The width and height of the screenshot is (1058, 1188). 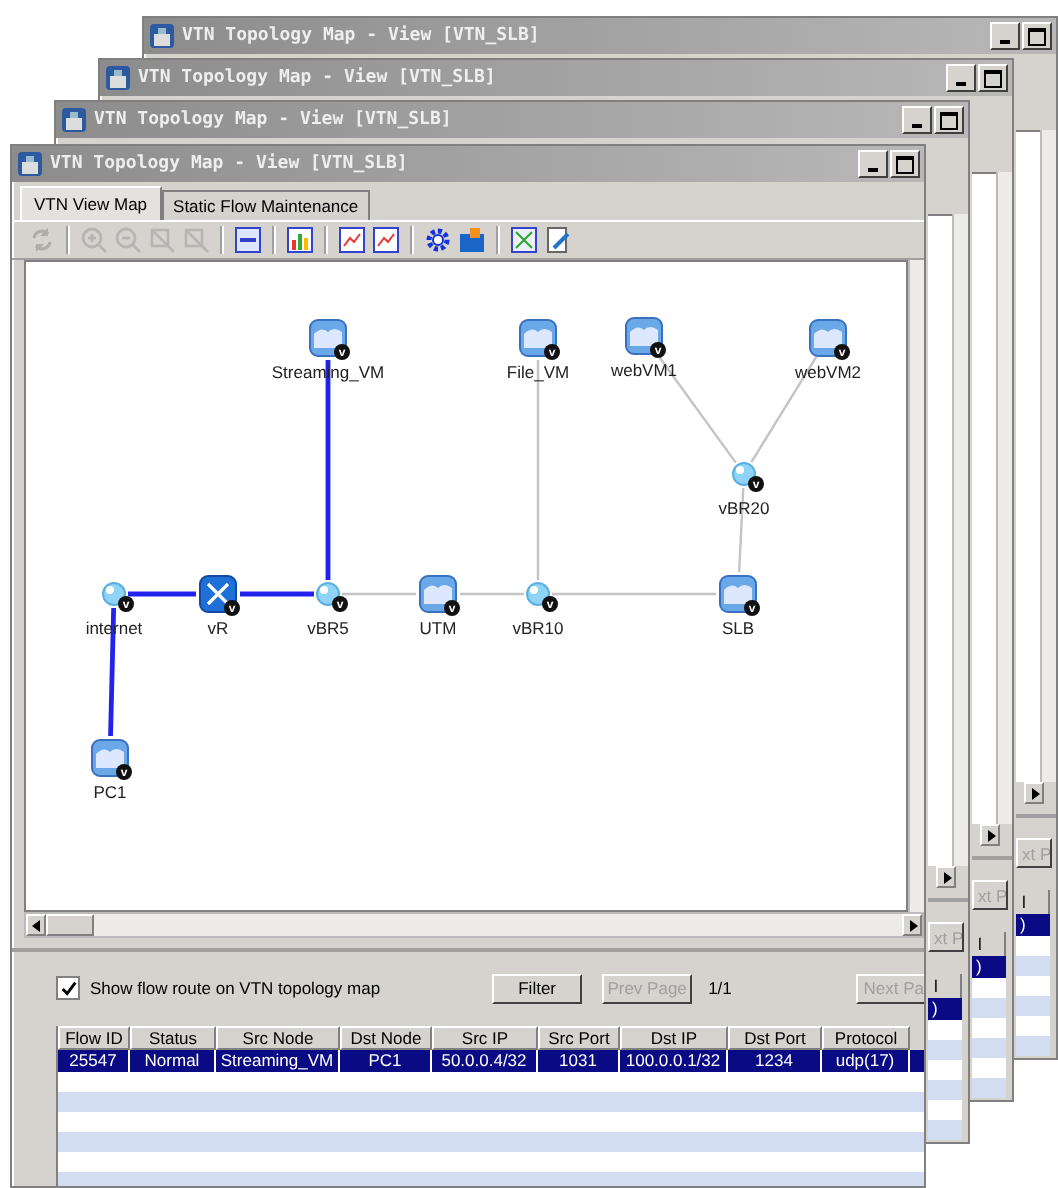 I want to click on column-header: Src IP, so click(x=485, y=1038).